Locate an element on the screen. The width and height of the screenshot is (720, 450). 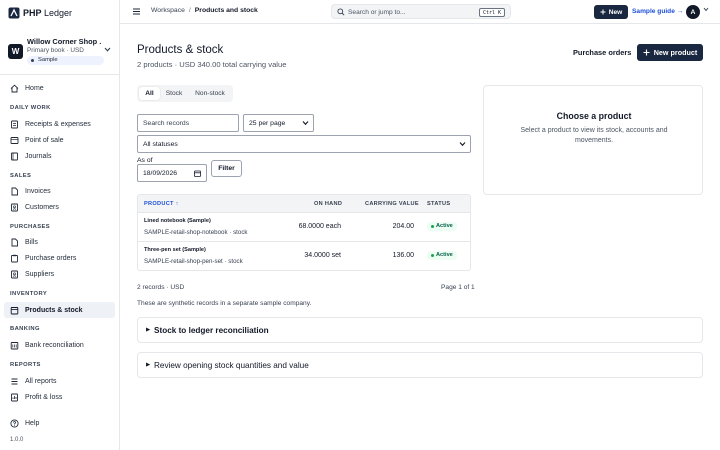
column-status: STATUS is located at coordinates (438, 204).